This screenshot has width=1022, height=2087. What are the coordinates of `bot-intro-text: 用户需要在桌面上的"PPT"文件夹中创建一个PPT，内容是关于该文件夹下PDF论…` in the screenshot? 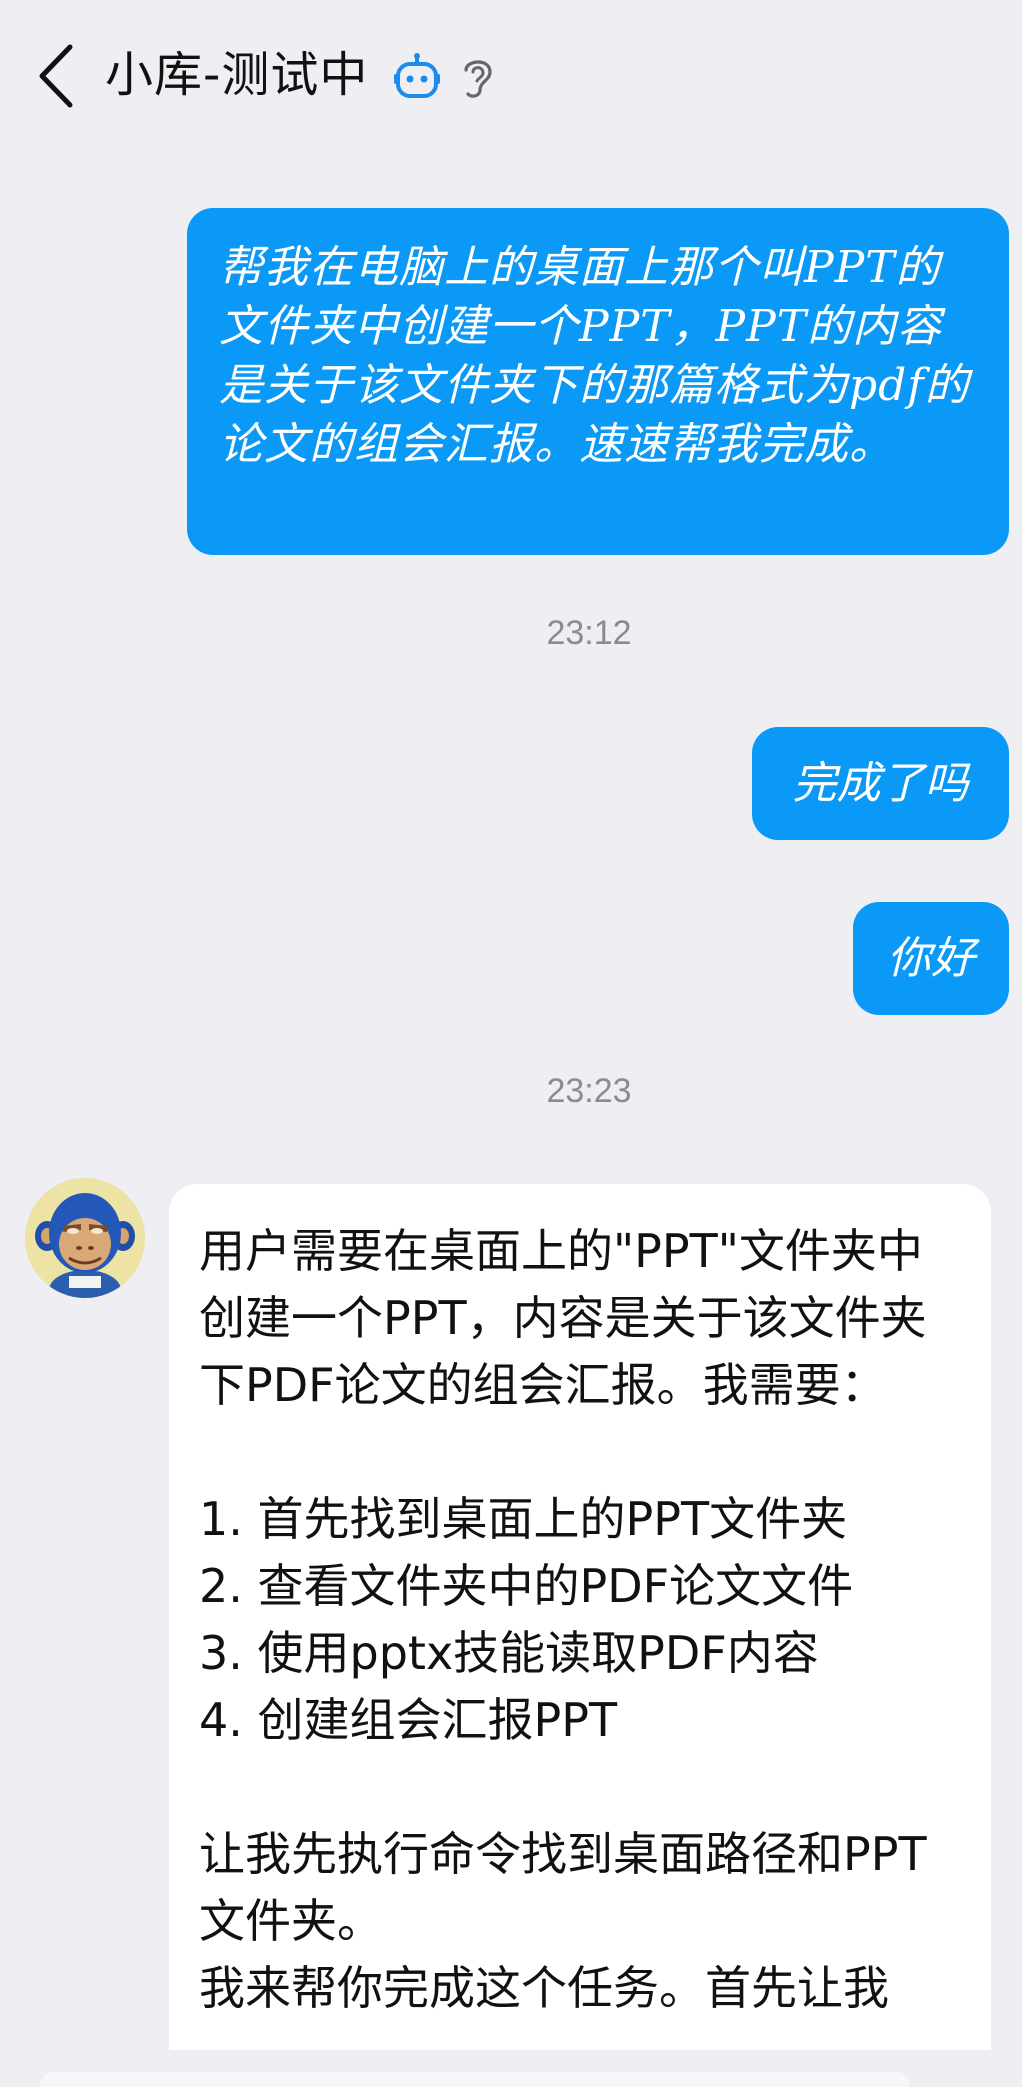 It's located at (563, 1318).